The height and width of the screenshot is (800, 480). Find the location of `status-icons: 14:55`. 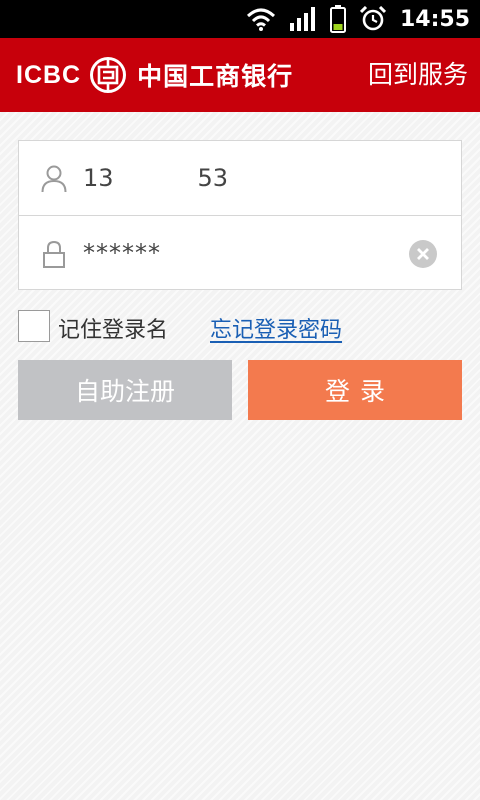

status-icons: 14:55 is located at coordinates (363, 19).